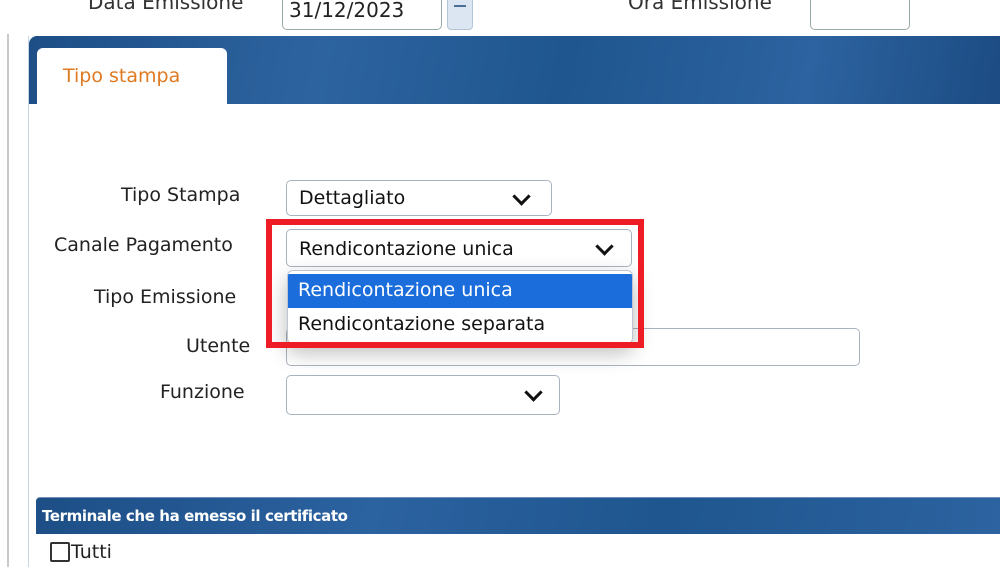  What do you see at coordinates (500, 17) in the screenshot?
I see `top-row: Data Emissione 31/12/2023 Ora Emissione` at bounding box center [500, 17].